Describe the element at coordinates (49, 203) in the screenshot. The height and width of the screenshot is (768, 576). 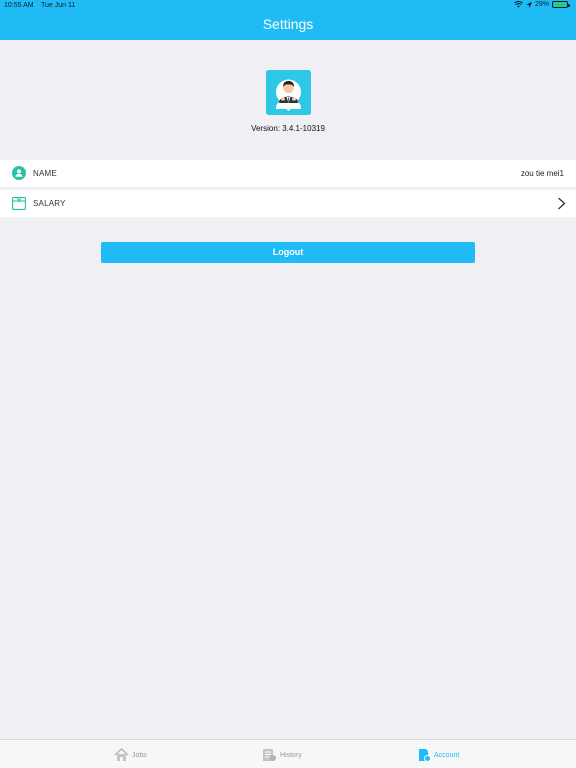
I see `salary-label: SALARY` at that location.